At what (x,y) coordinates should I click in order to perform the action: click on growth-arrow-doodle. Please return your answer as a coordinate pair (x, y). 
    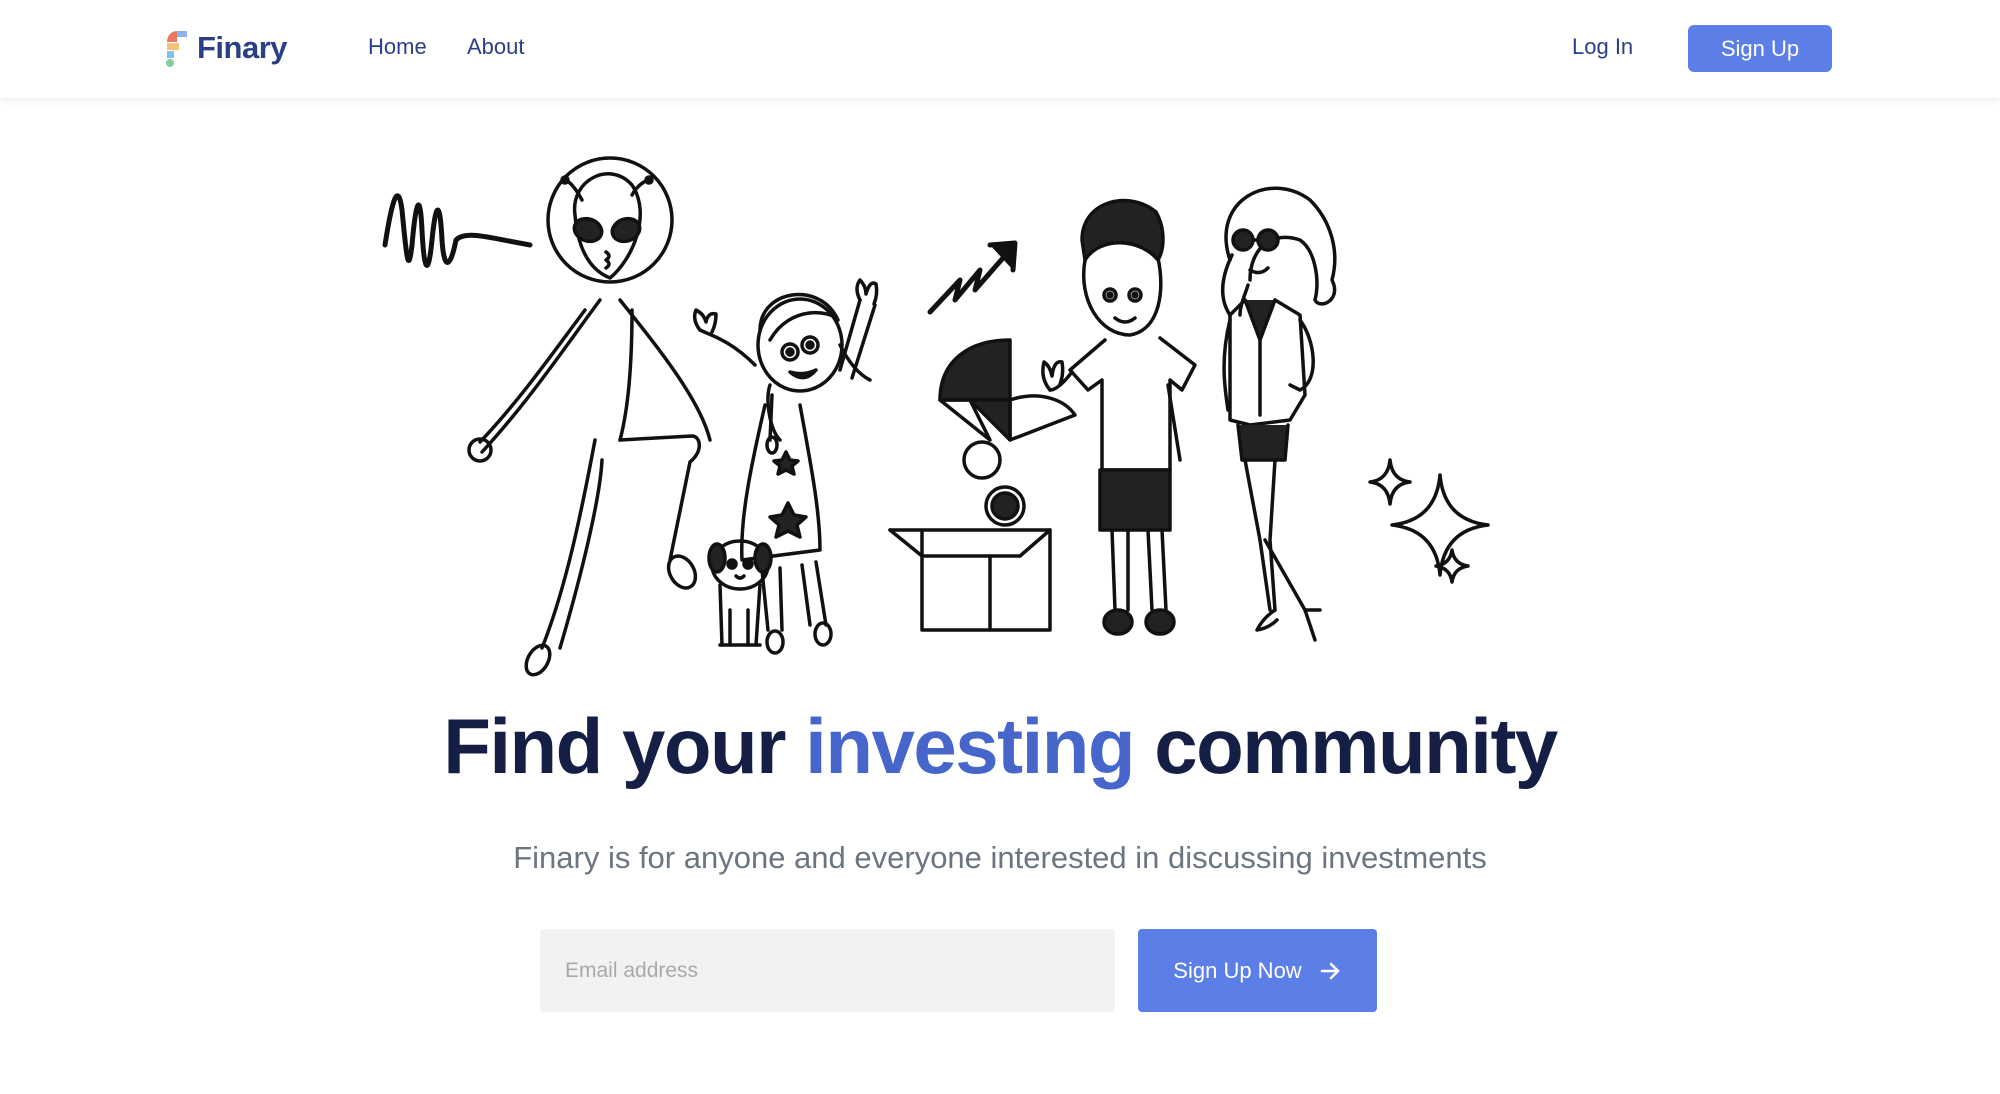
    Looking at the image, I should click on (972, 277).